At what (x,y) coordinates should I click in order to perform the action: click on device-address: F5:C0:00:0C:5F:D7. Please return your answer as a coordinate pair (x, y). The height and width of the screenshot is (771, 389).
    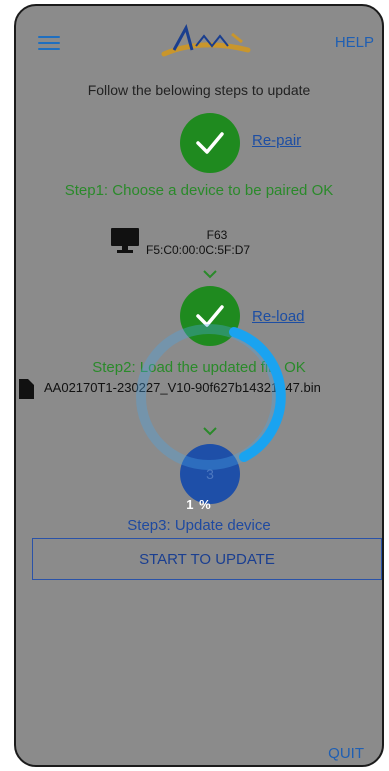
    Looking at the image, I should click on (198, 250).